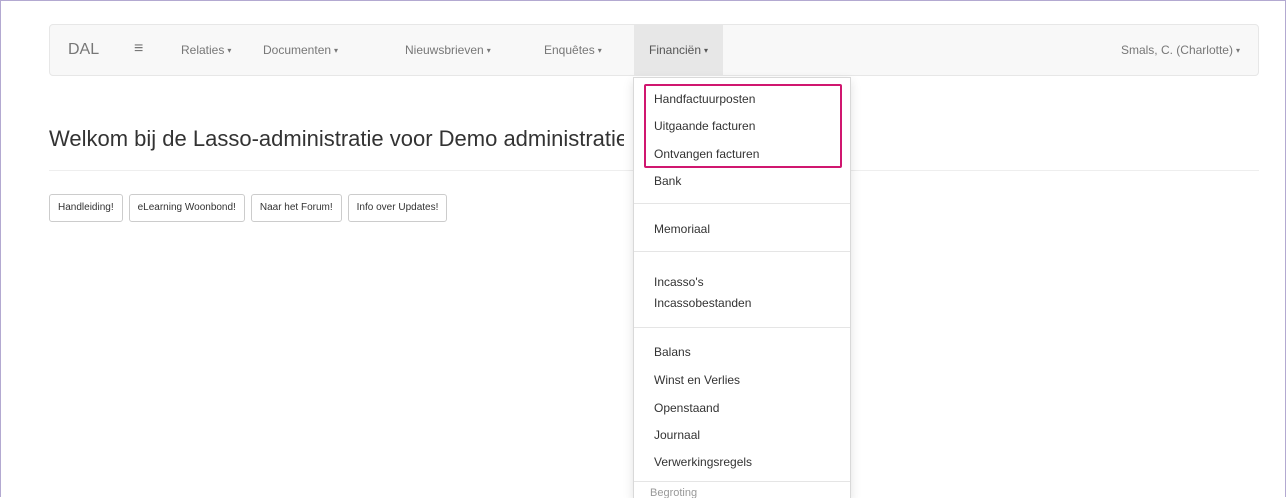 Image resolution: width=1288 pixels, height=498 pixels. What do you see at coordinates (1176, 50) in the screenshot?
I see `user-name: Smals, C. (Charlotte)` at bounding box center [1176, 50].